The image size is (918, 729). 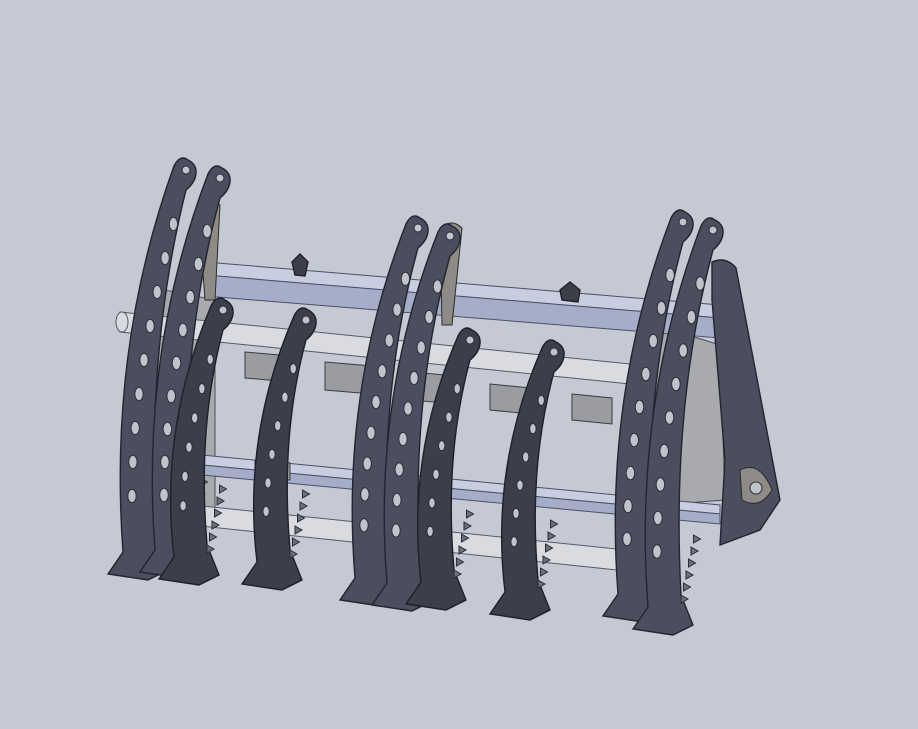 What do you see at coordinates (526, 480) in the screenshot?
I see `tine` at bounding box center [526, 480].